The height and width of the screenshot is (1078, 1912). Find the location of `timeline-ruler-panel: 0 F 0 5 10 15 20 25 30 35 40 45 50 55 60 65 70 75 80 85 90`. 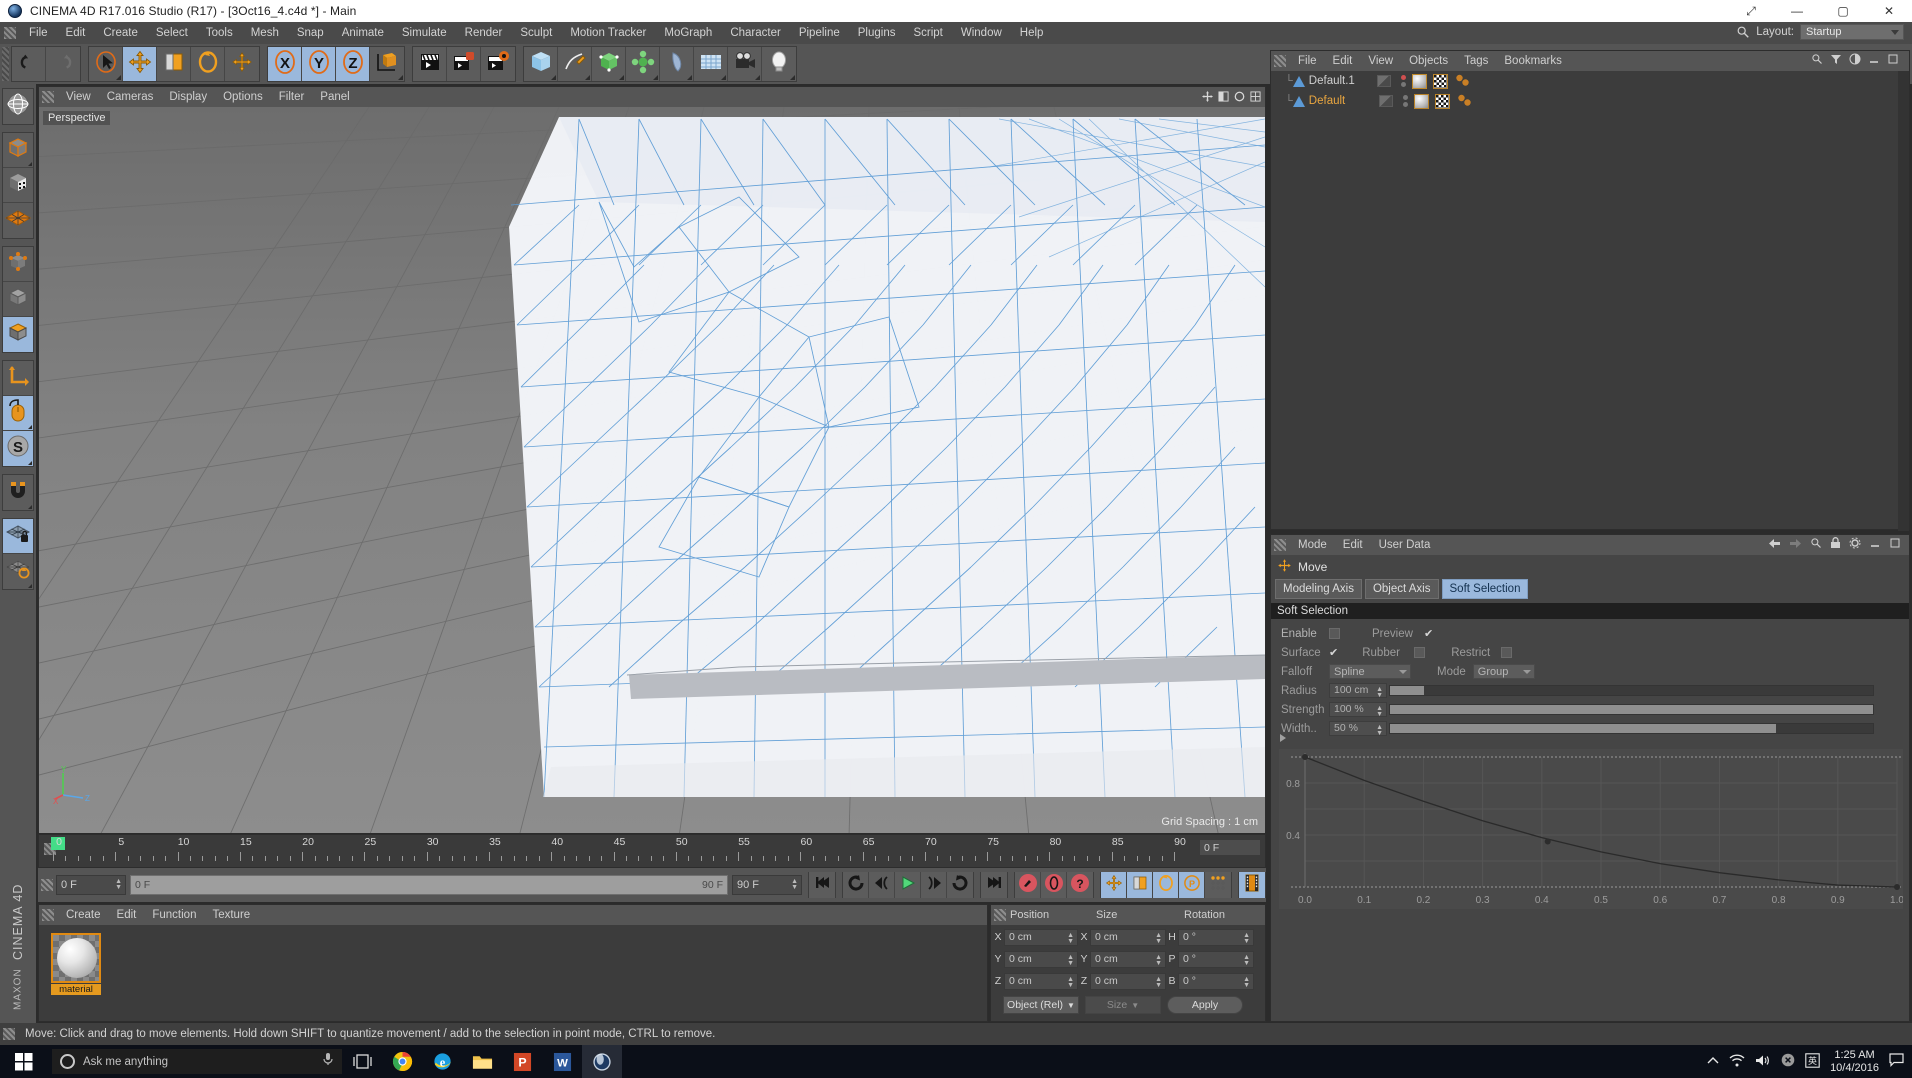

timeline-ruler-panel: 0 F 0 5 10 15 20 25 30 35 40 45 50 55 60 65 70 75 80 85 90 is located at coordinates (652, 851).